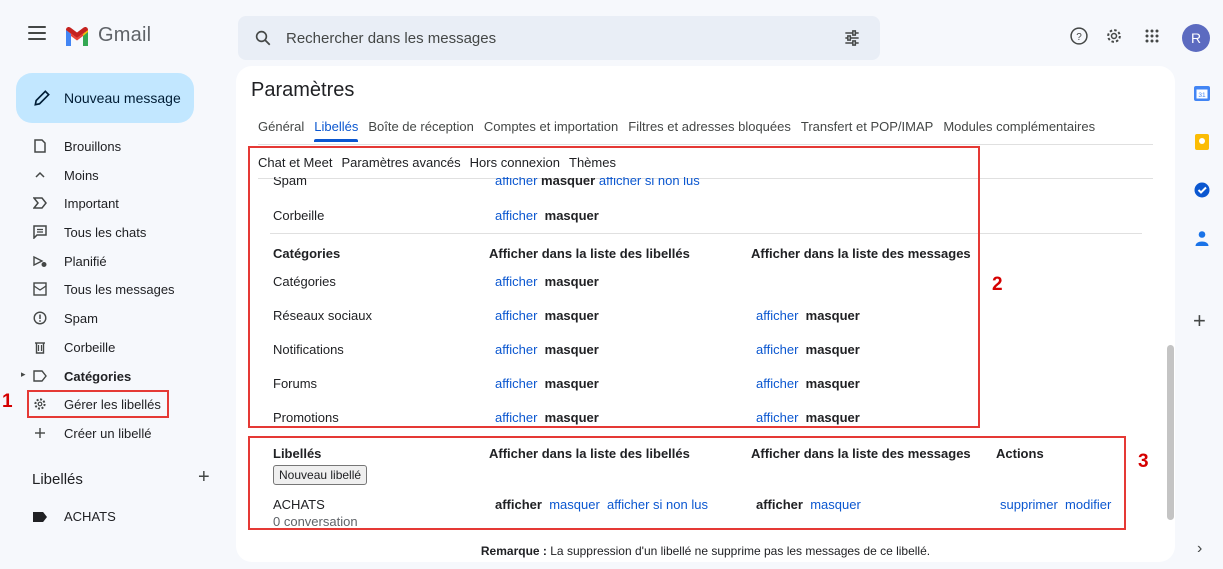  I want to click on chat-icon, so click(40, 232).